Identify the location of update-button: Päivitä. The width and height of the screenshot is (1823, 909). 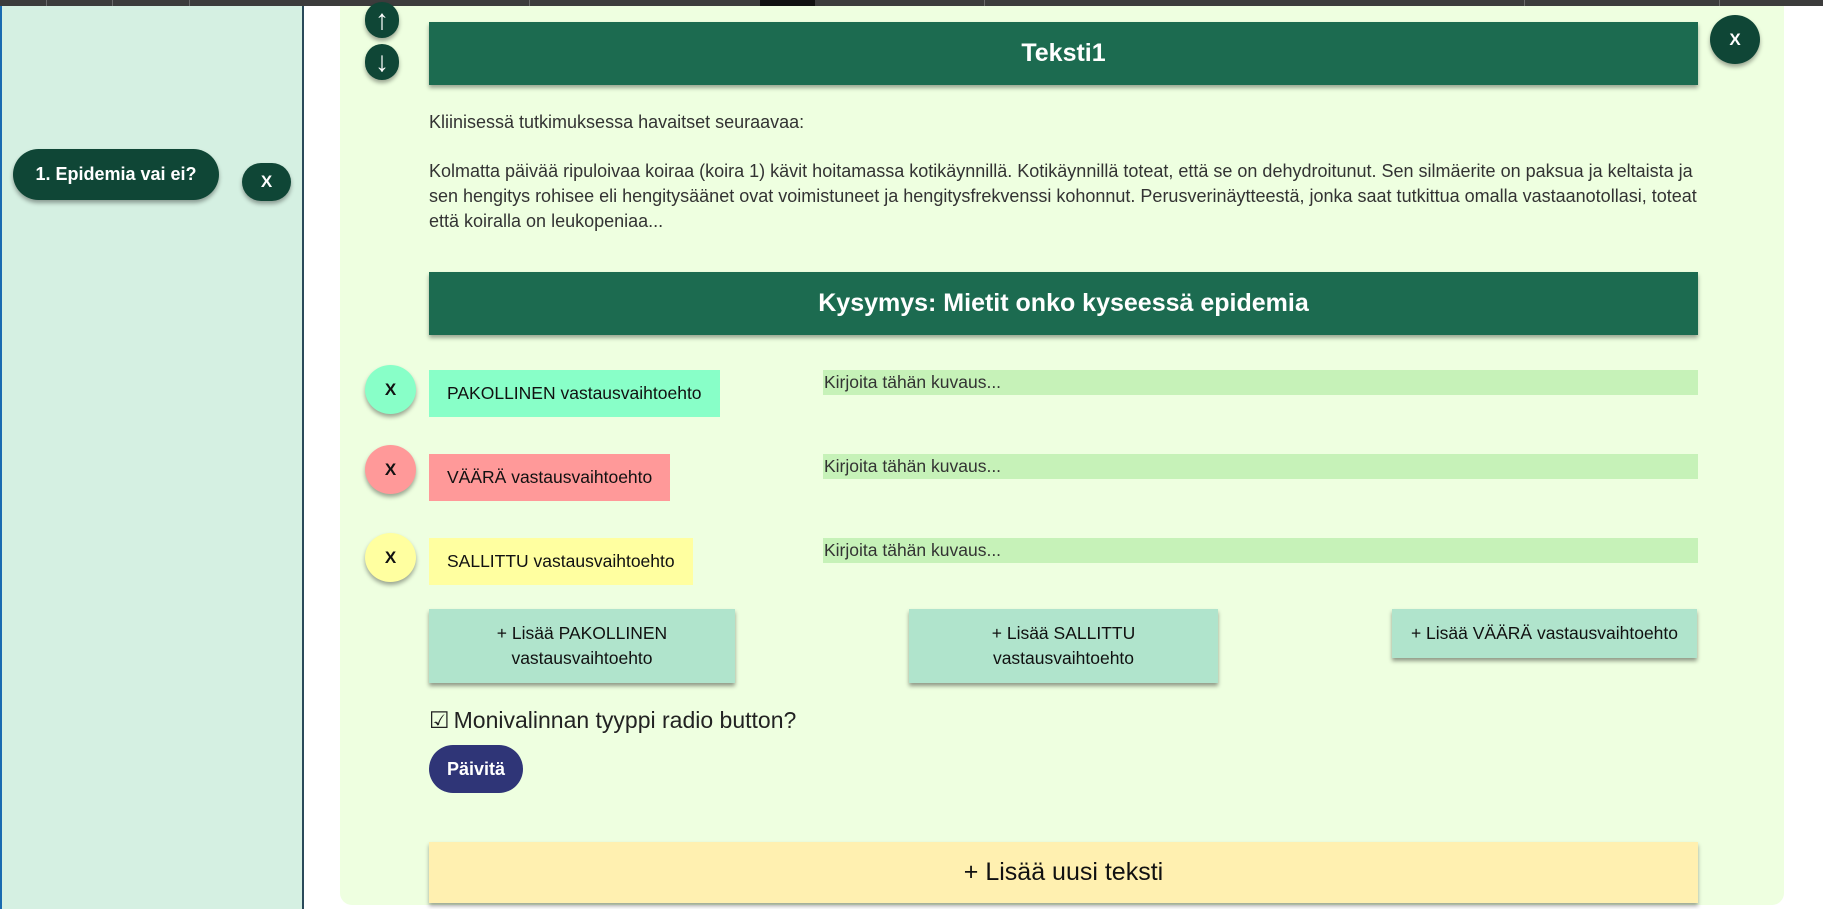
(476, 769).